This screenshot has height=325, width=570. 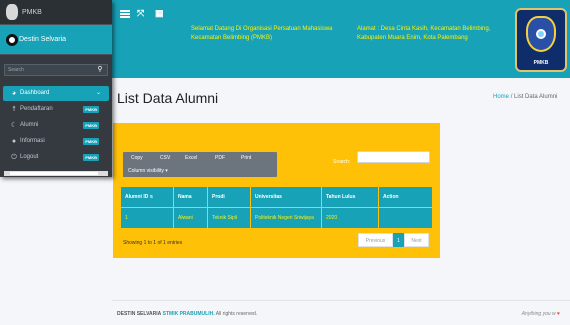 I want to click on column-visibility-button: Column visibility ▾, so click(x=154, y=171).